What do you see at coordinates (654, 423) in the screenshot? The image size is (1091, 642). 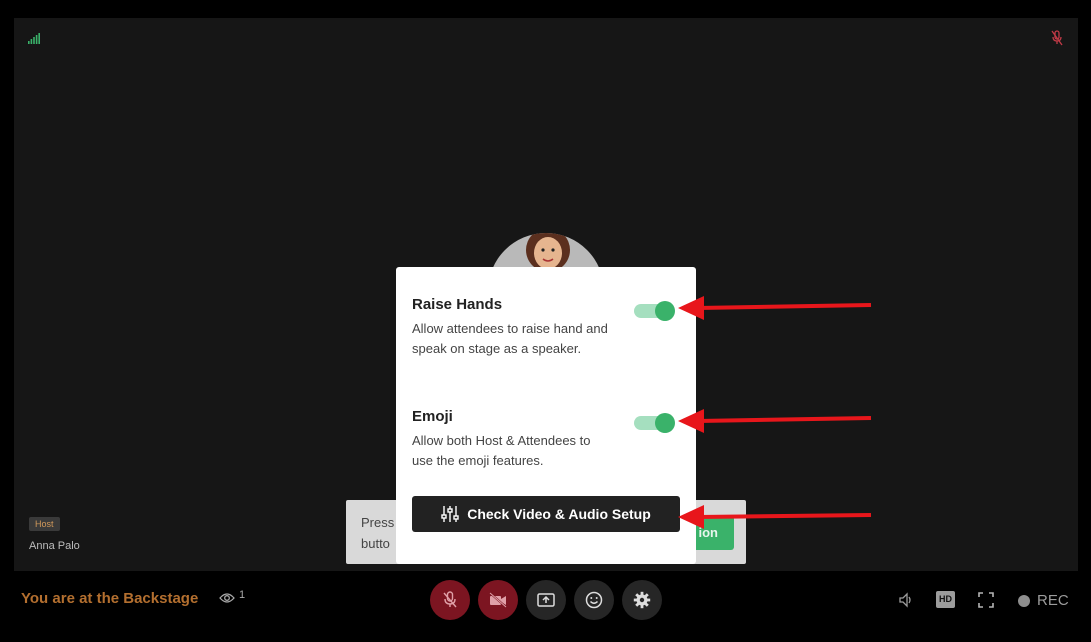 I see `emoji-toggle` at bounding box center [654, 423].